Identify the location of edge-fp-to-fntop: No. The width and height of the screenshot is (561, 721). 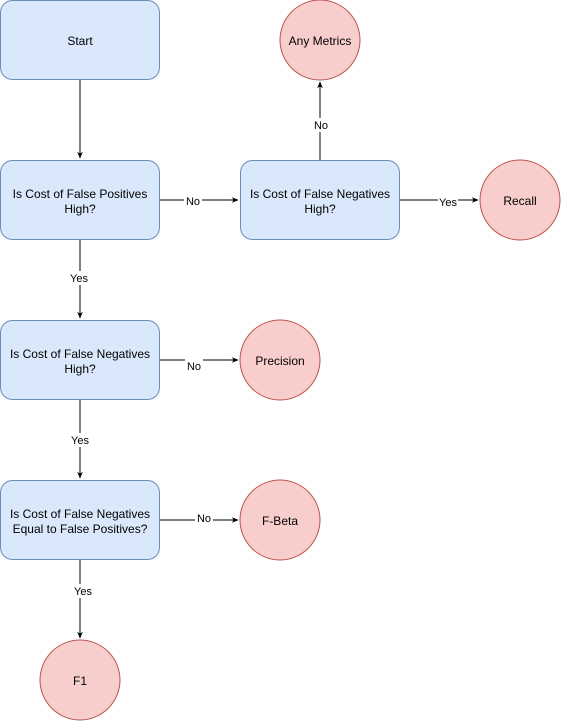
(199, 200).